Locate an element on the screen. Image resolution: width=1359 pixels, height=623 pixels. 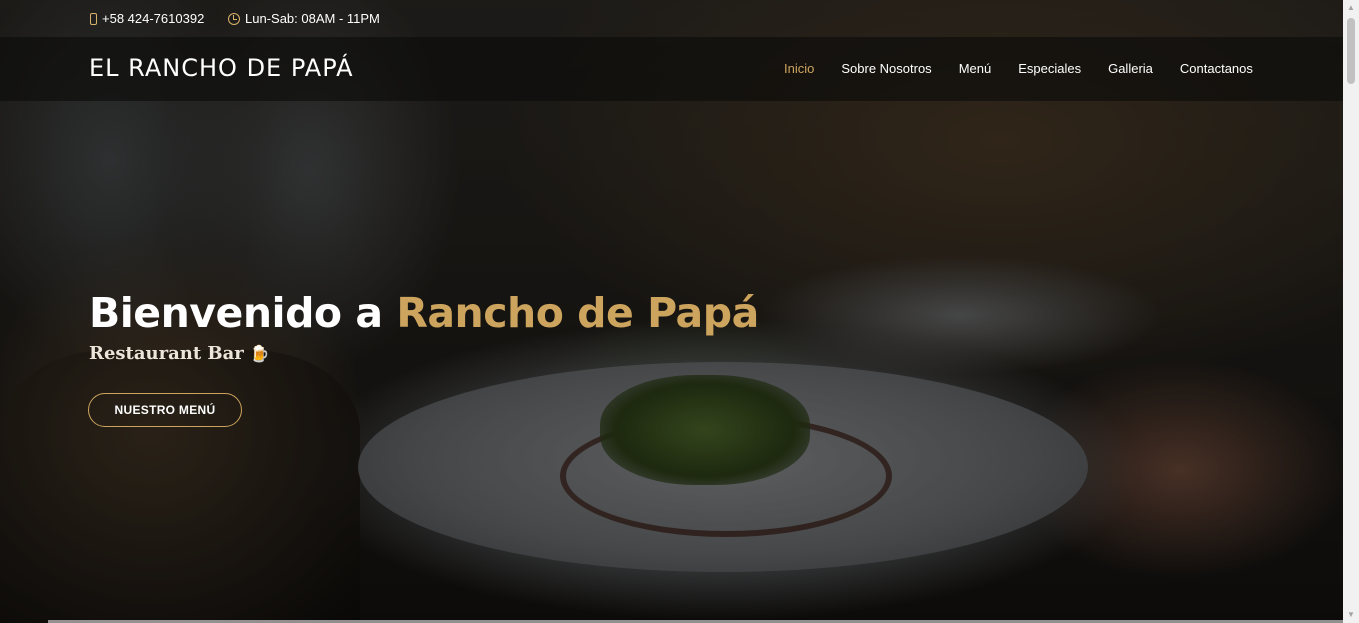
headline-prefix: Bienvenido a is located at coordinates (243, 313).